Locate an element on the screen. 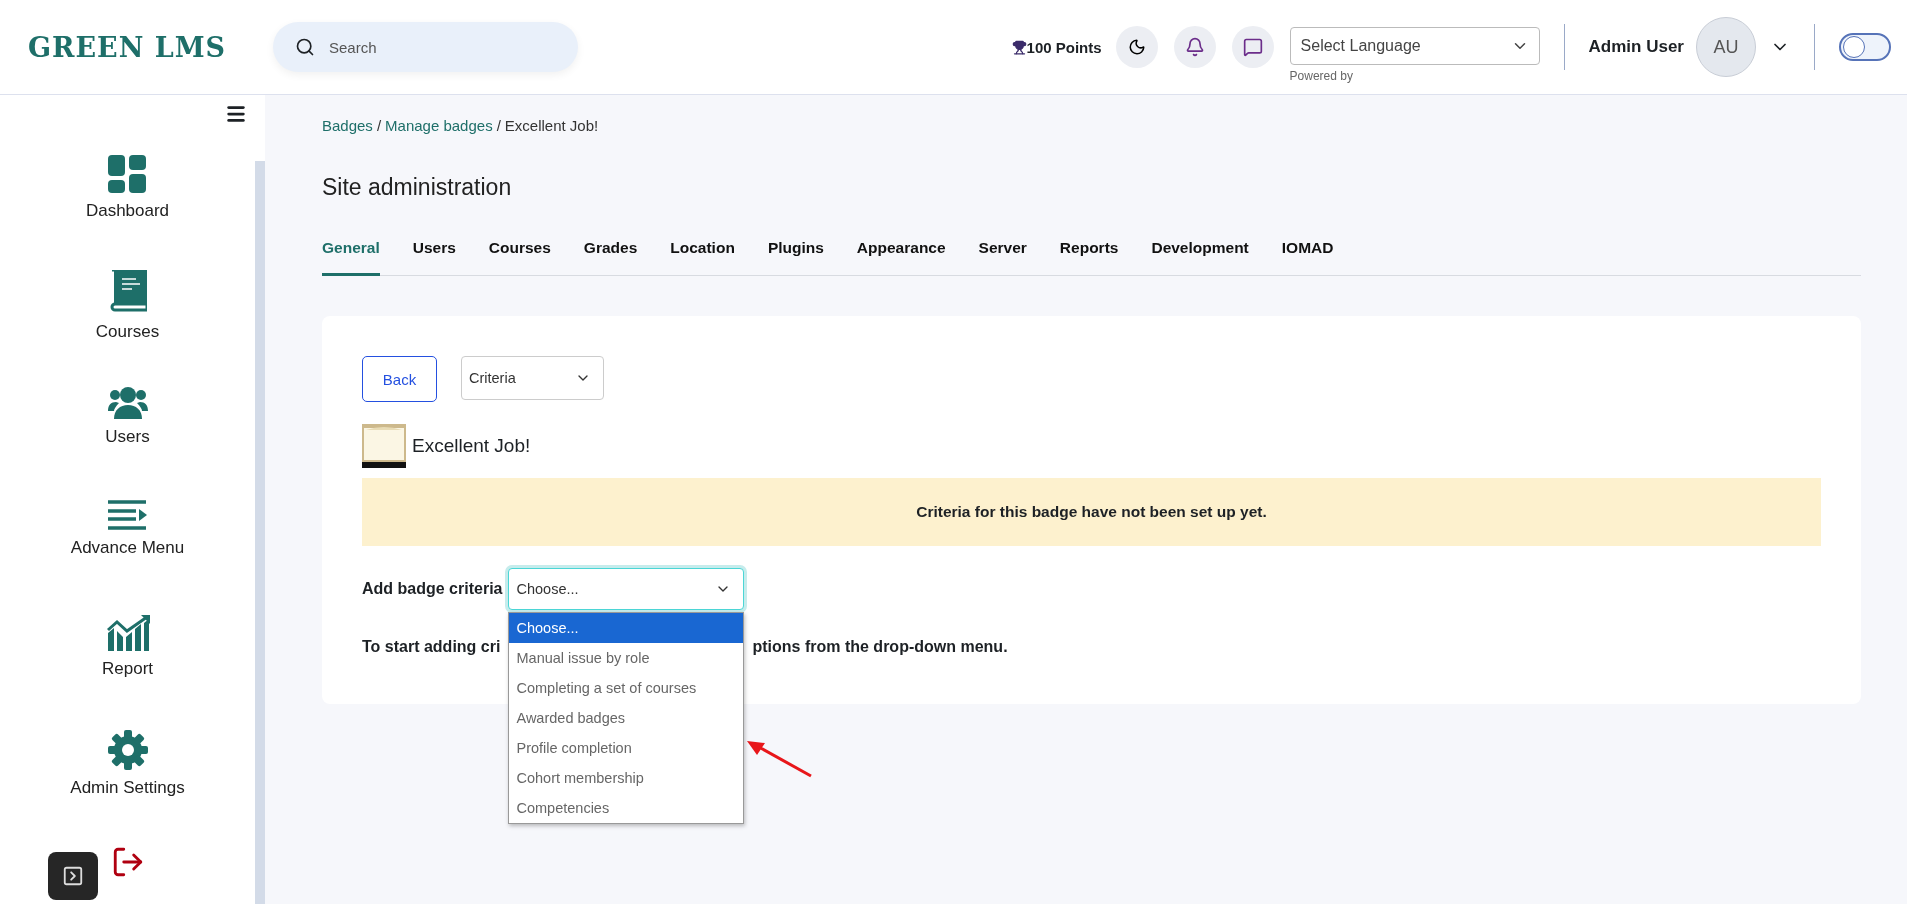 Image resolution: width=1907 pixels, height=904 pixels. sidebar-item: Users is located at coordinates (127, 442).